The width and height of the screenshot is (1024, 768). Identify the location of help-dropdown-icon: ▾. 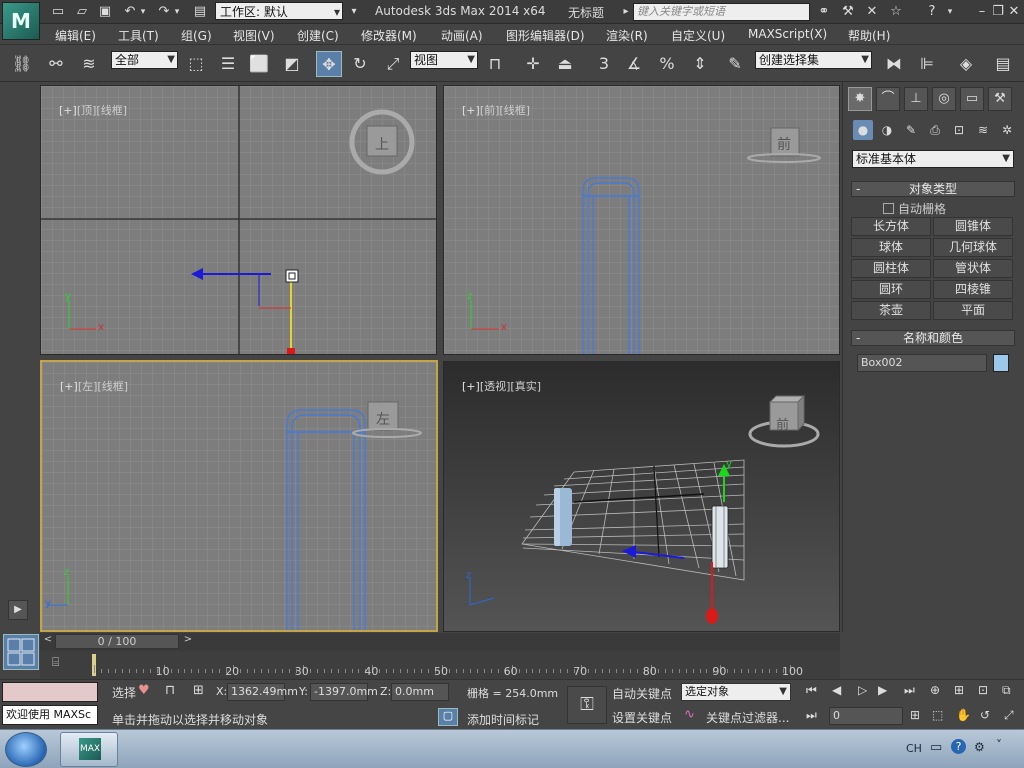
(950, 12).